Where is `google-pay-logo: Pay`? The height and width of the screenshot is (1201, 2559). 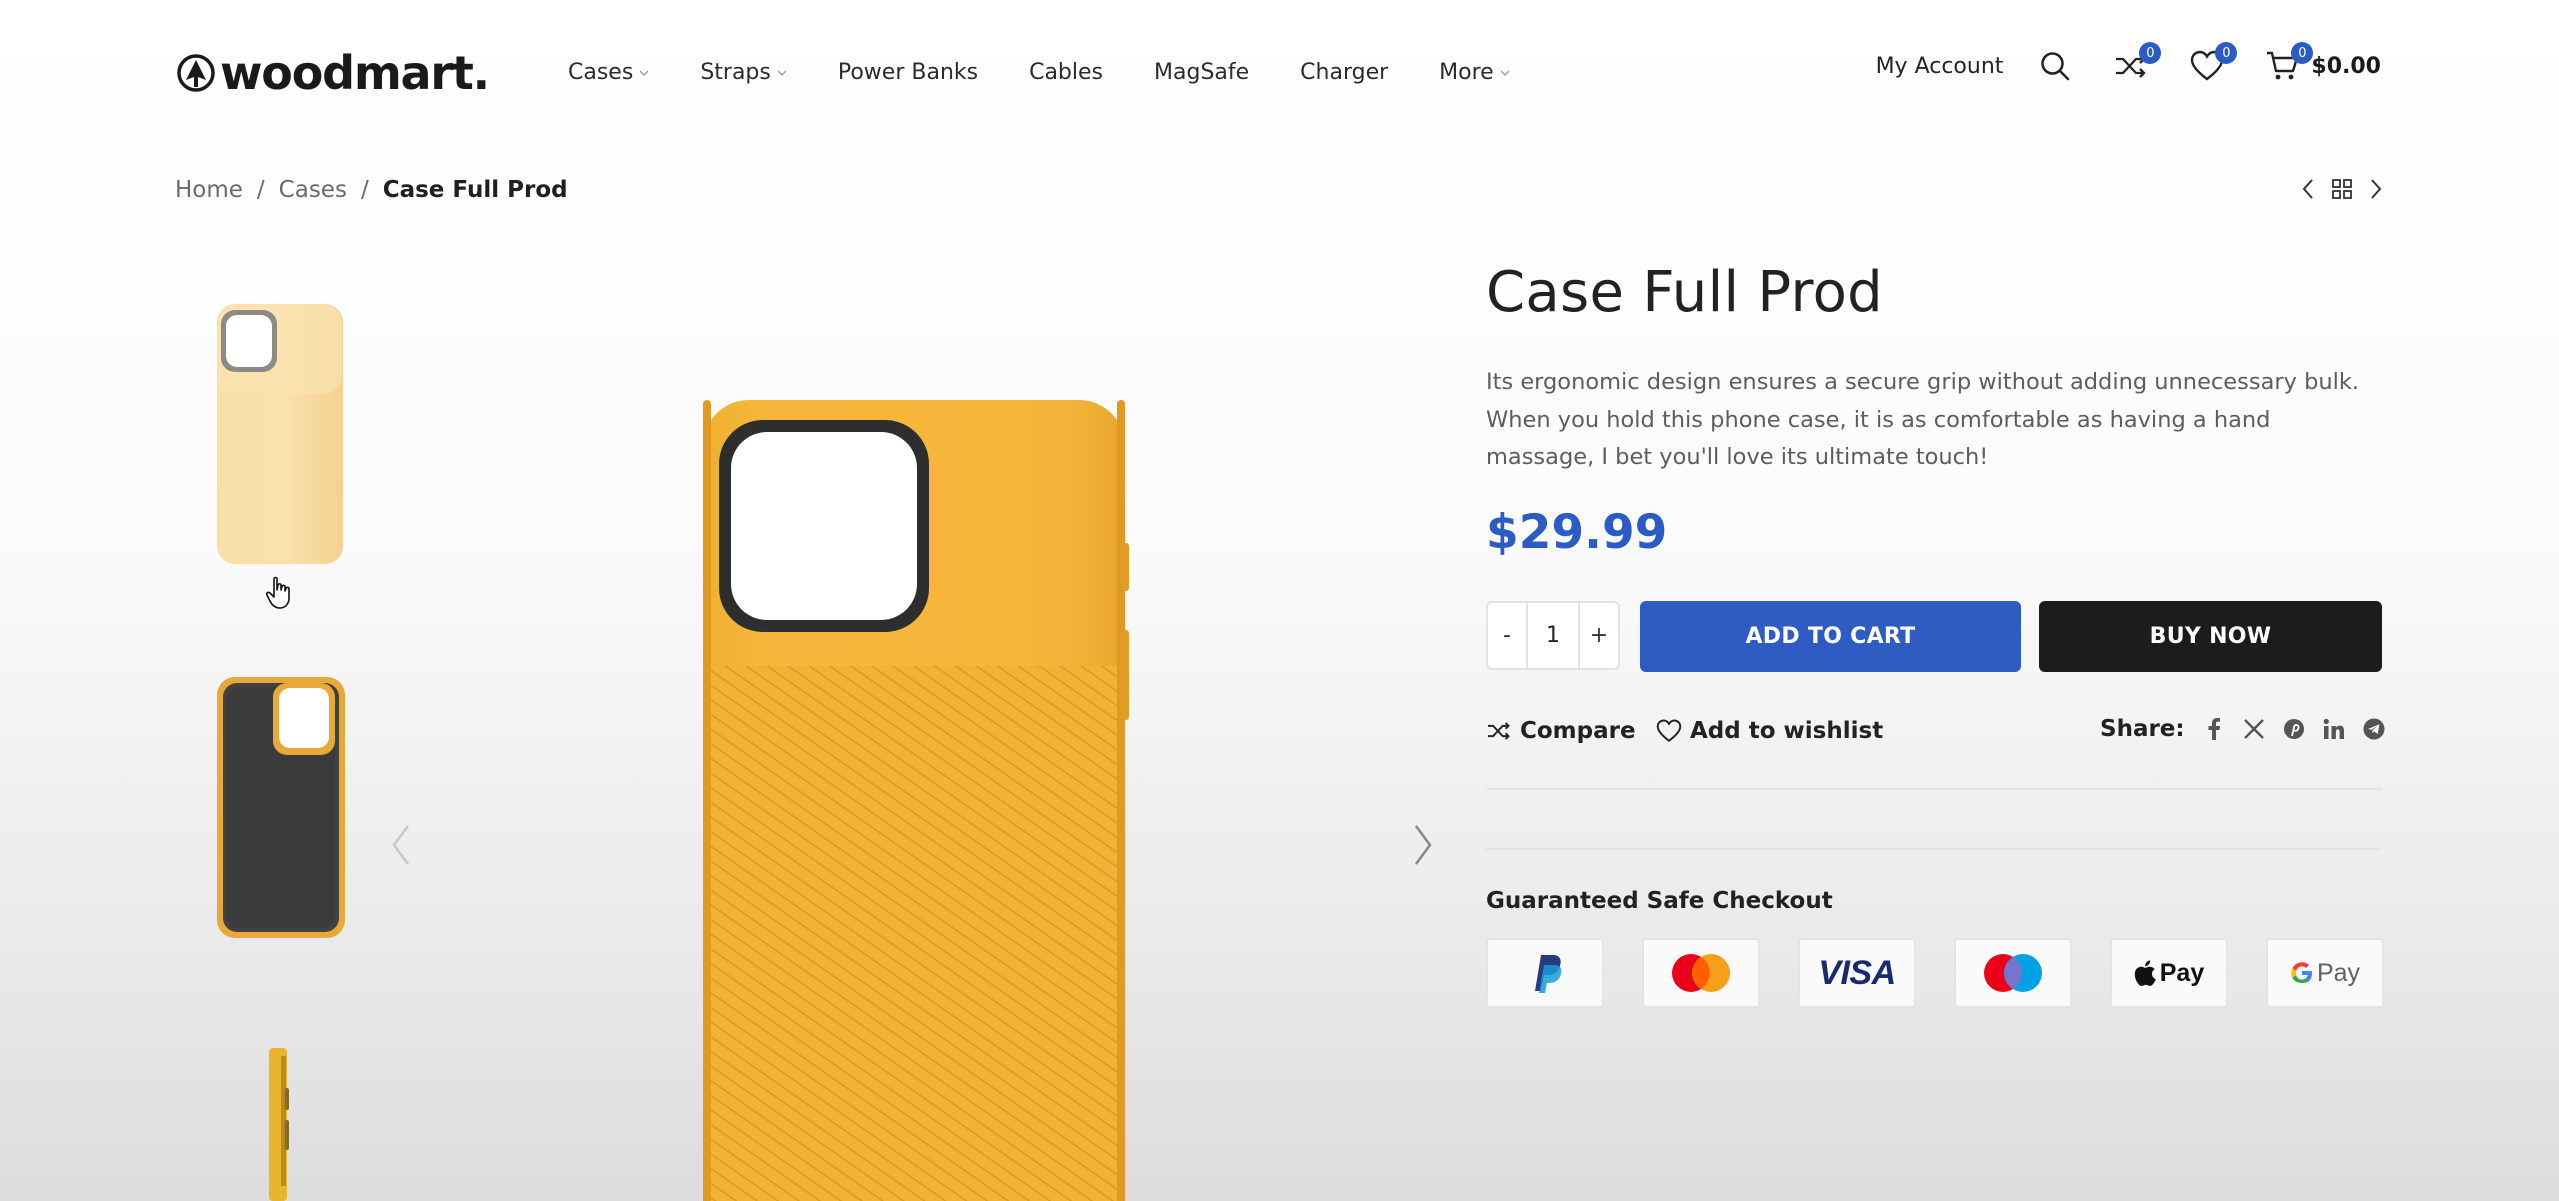 google-pay-logo: Pay is located at coordinates (2325, 973).